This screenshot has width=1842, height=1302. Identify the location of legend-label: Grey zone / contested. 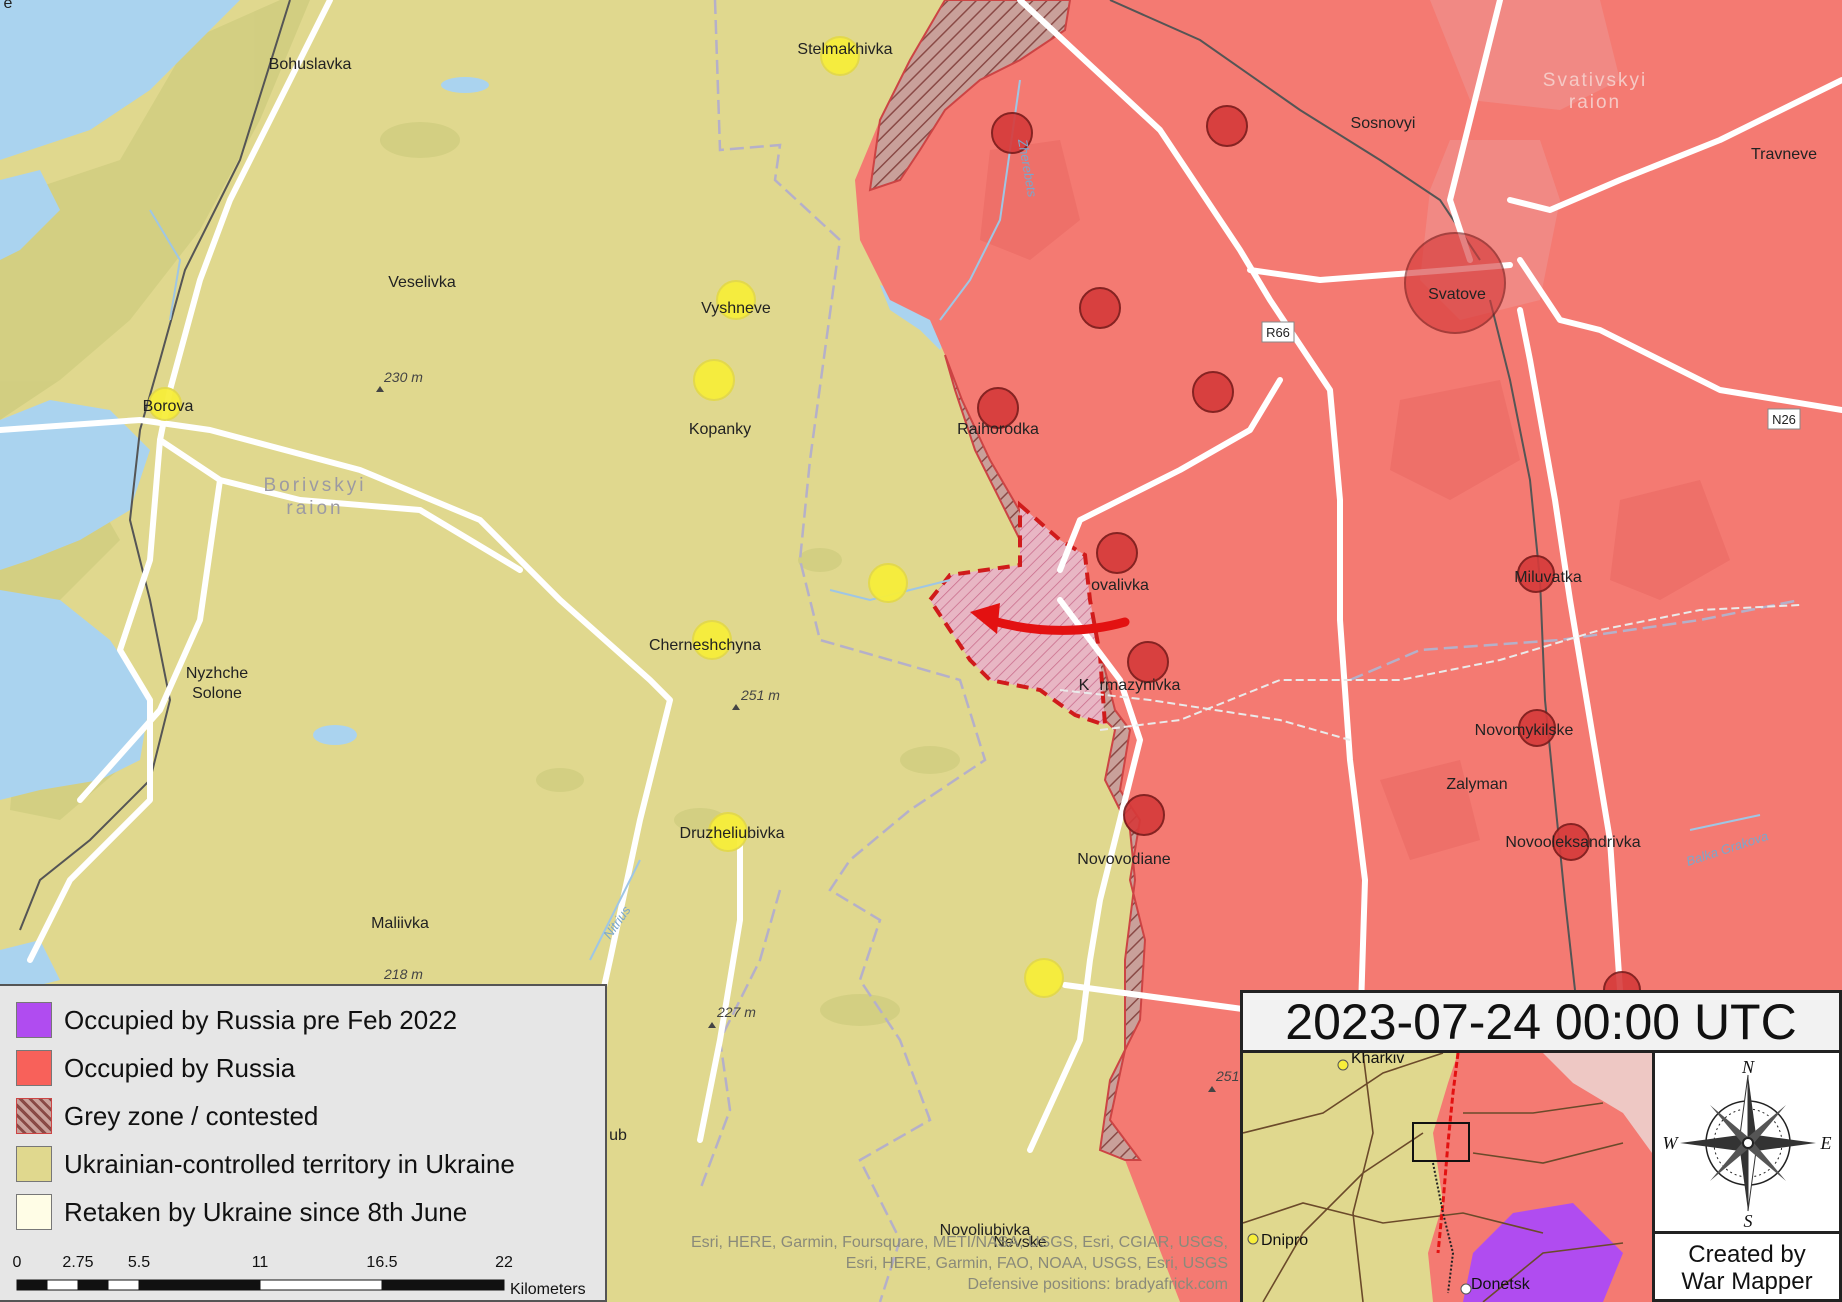
(191, 1115).